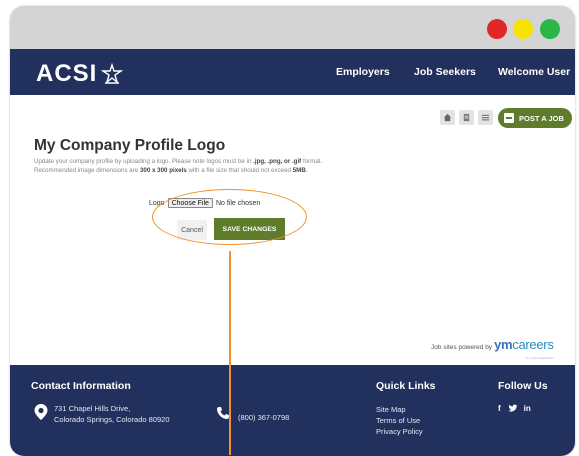 The height and width of the screenshot is (456, 579). Describe the element at coordinates (541, 118) in the screenshot. I see `post-job-label: POST A JOB` at that location.